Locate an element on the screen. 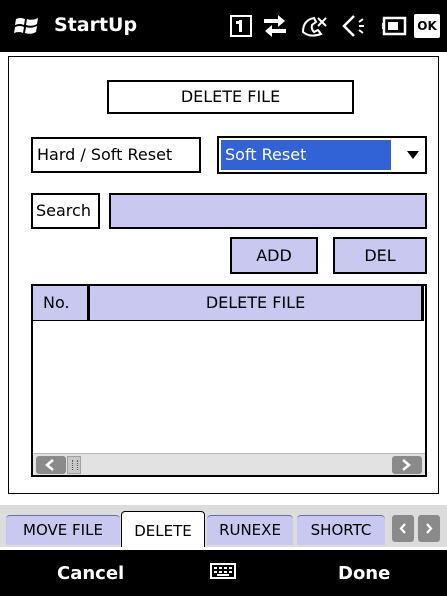 Image resolution: width=447 pixels, height=596 pixels. scroll-right-button is located at coordinates (407, 465).